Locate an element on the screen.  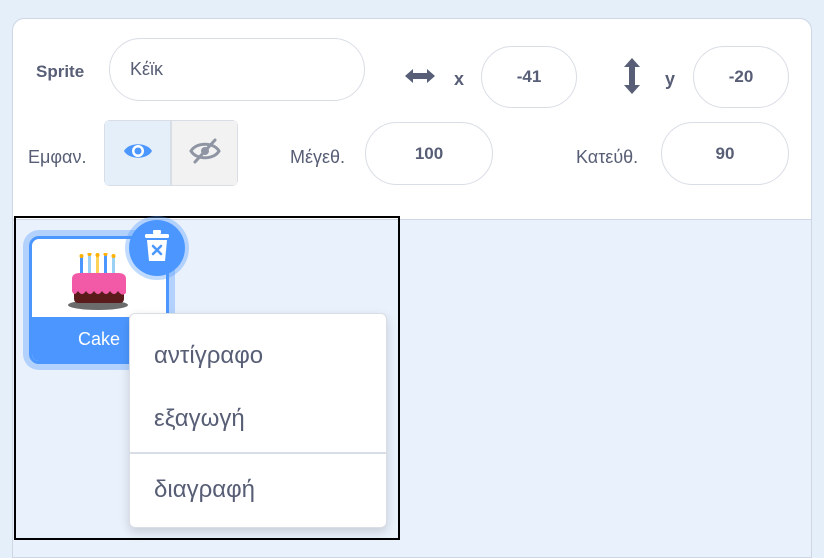
sprite-label: Sprite is located at coordinates (60, 71).